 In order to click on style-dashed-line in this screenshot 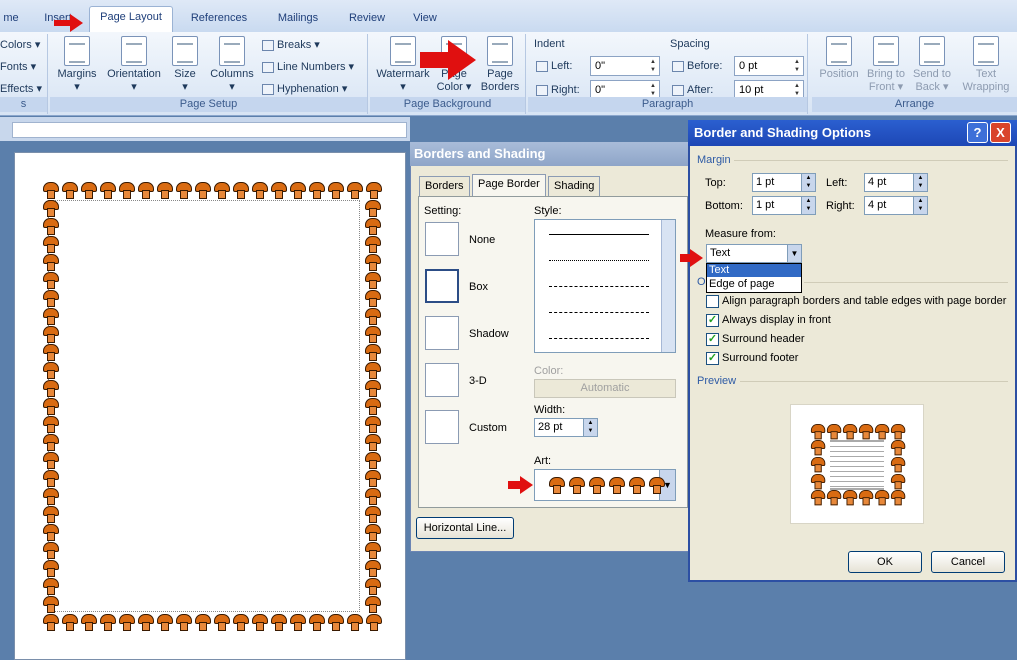, I will do `click(599, 286)`.